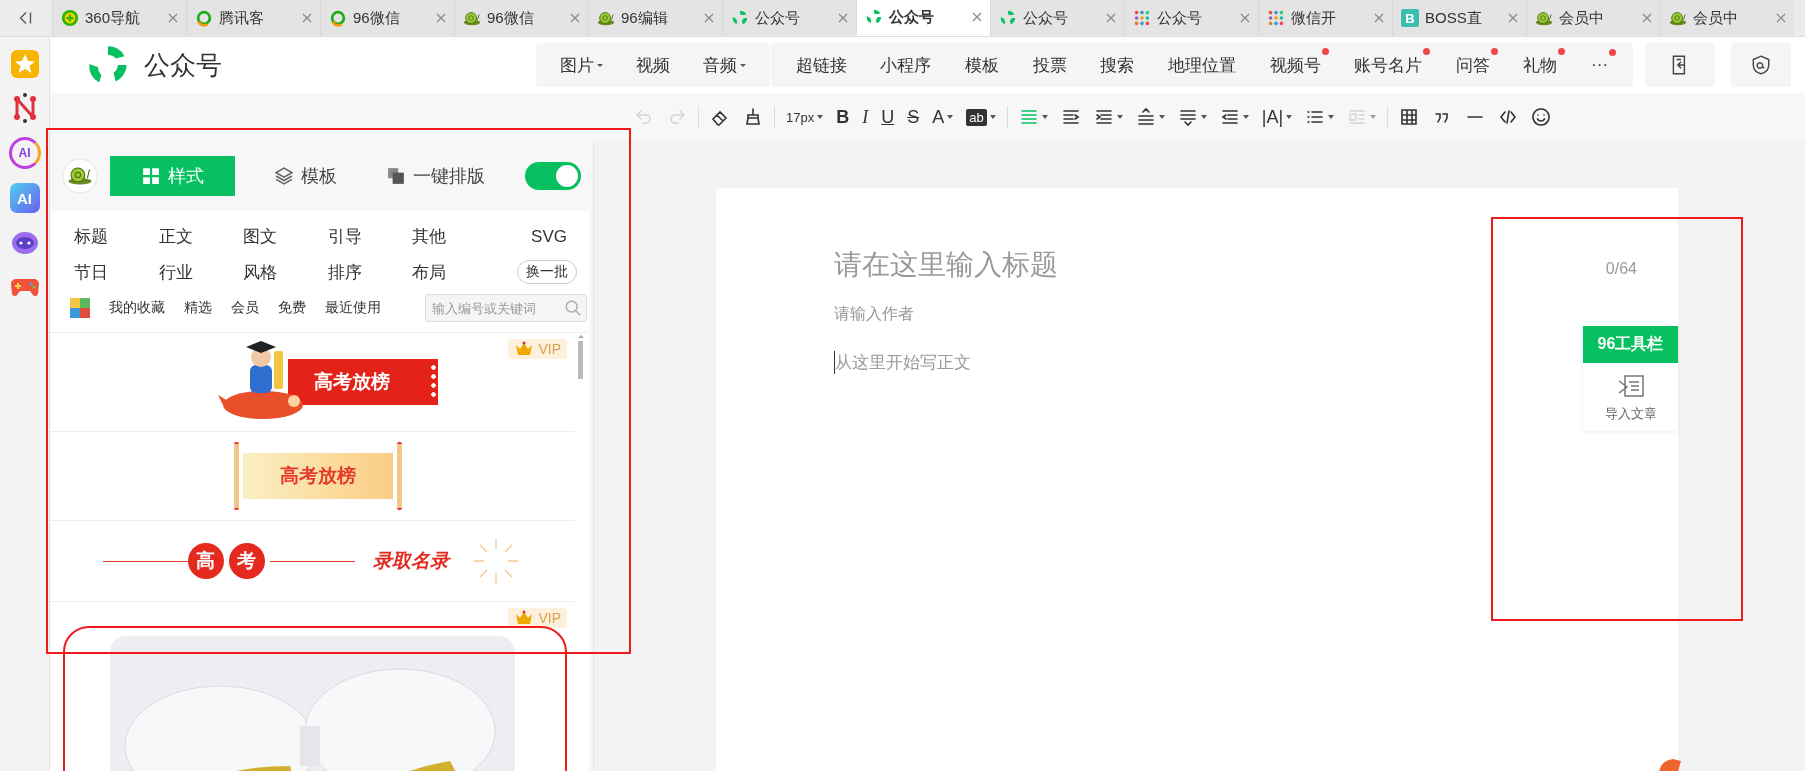 Image resolution: width=1805 pixels, height=771 pixels. What do you see at coordinates (655, 18) in the screenshot?
I see `browser-tab: 96编辑` at bounding box center [655, 18].